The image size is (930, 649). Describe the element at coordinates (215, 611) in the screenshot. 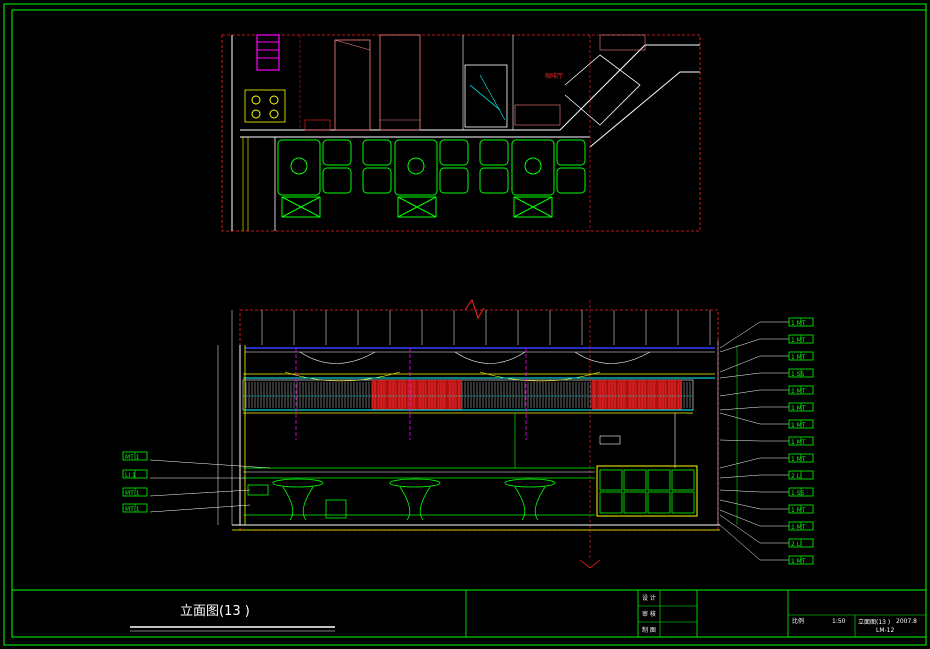

I see `view-title: 立面图(13 )` at that location.